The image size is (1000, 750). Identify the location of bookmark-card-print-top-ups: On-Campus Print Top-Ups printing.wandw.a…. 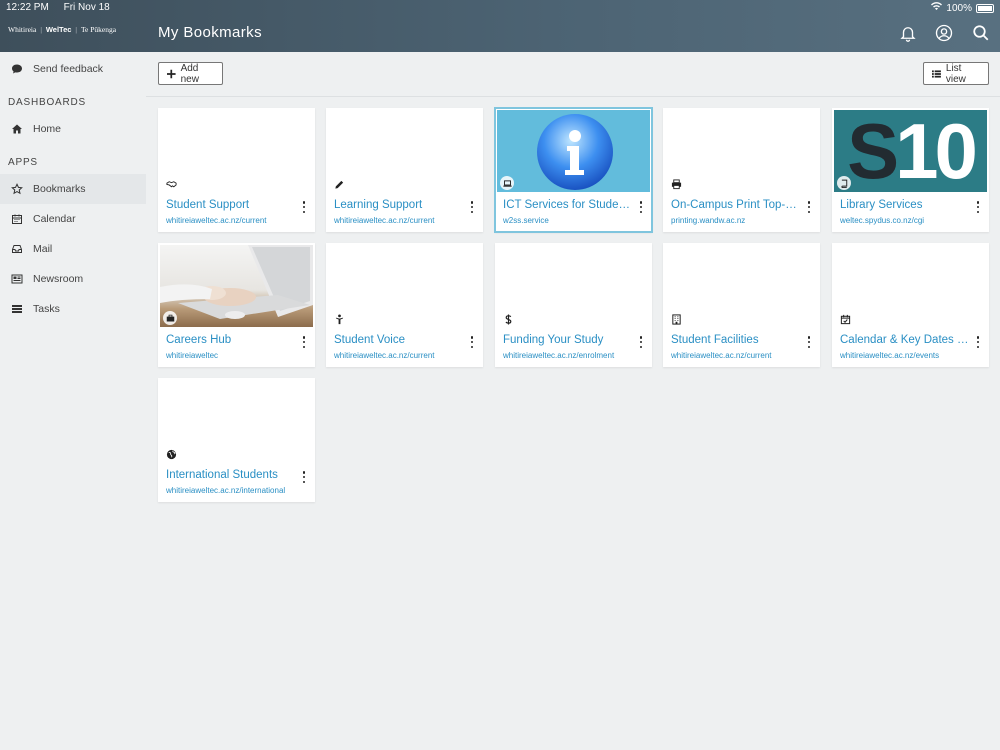
(741, 170).